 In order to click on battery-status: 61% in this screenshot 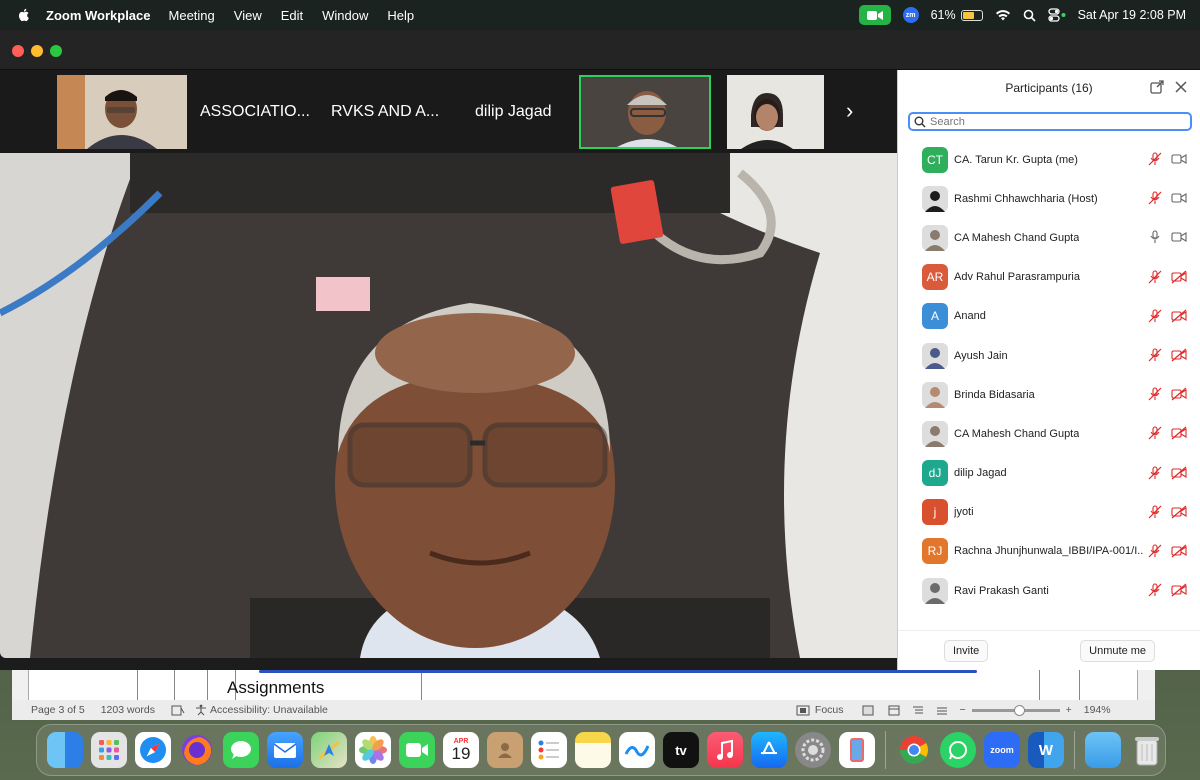, I will do `click(957, 15)`.